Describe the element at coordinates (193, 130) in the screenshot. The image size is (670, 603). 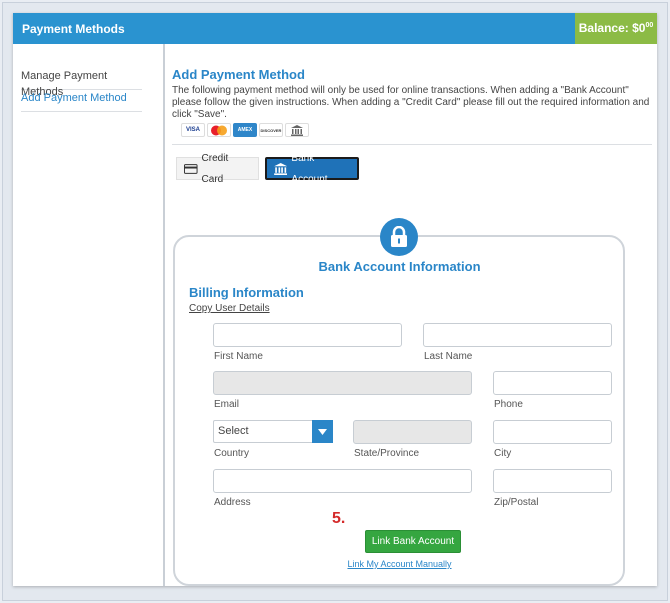
I see `visa-logo: VISA` at that location.